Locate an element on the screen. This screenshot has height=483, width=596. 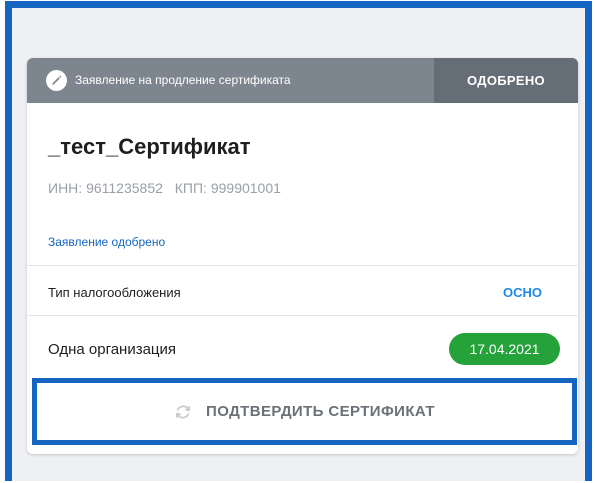
confirm-button-content: ПОДТВЕРДИТЬ СЕРТИФИКАТ is located at coordinates (304, 411).